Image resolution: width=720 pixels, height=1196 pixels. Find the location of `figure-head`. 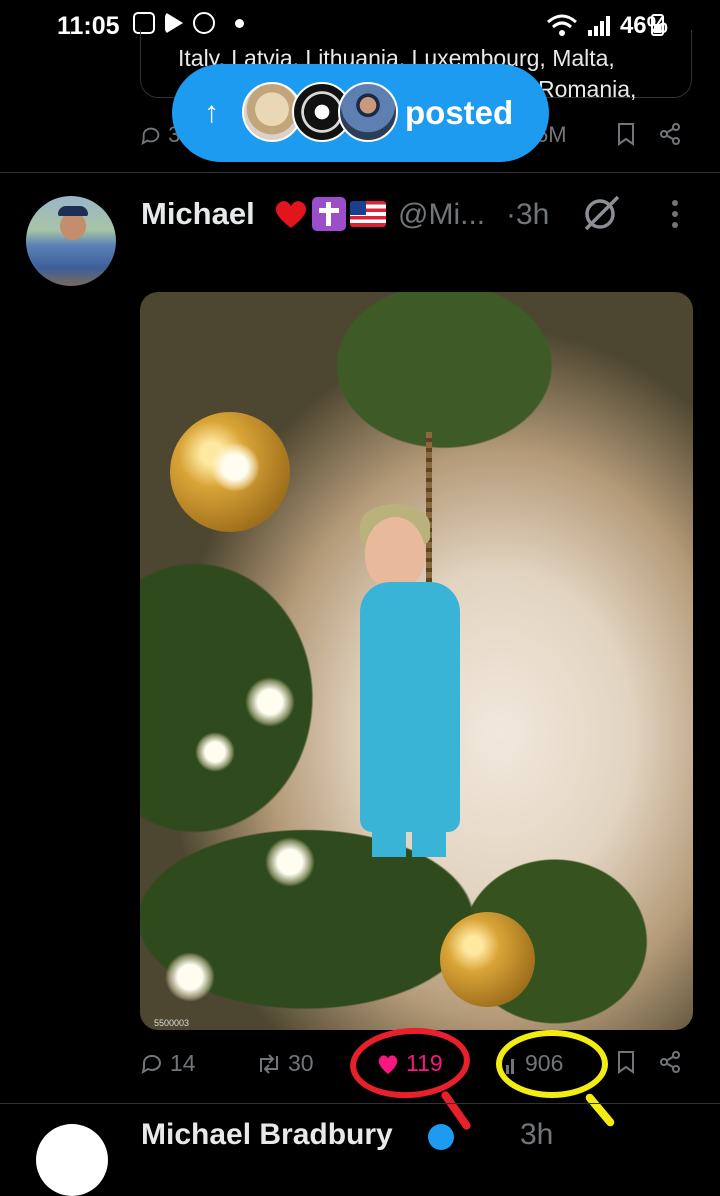

figure-head is located at coordinates (395, 553).